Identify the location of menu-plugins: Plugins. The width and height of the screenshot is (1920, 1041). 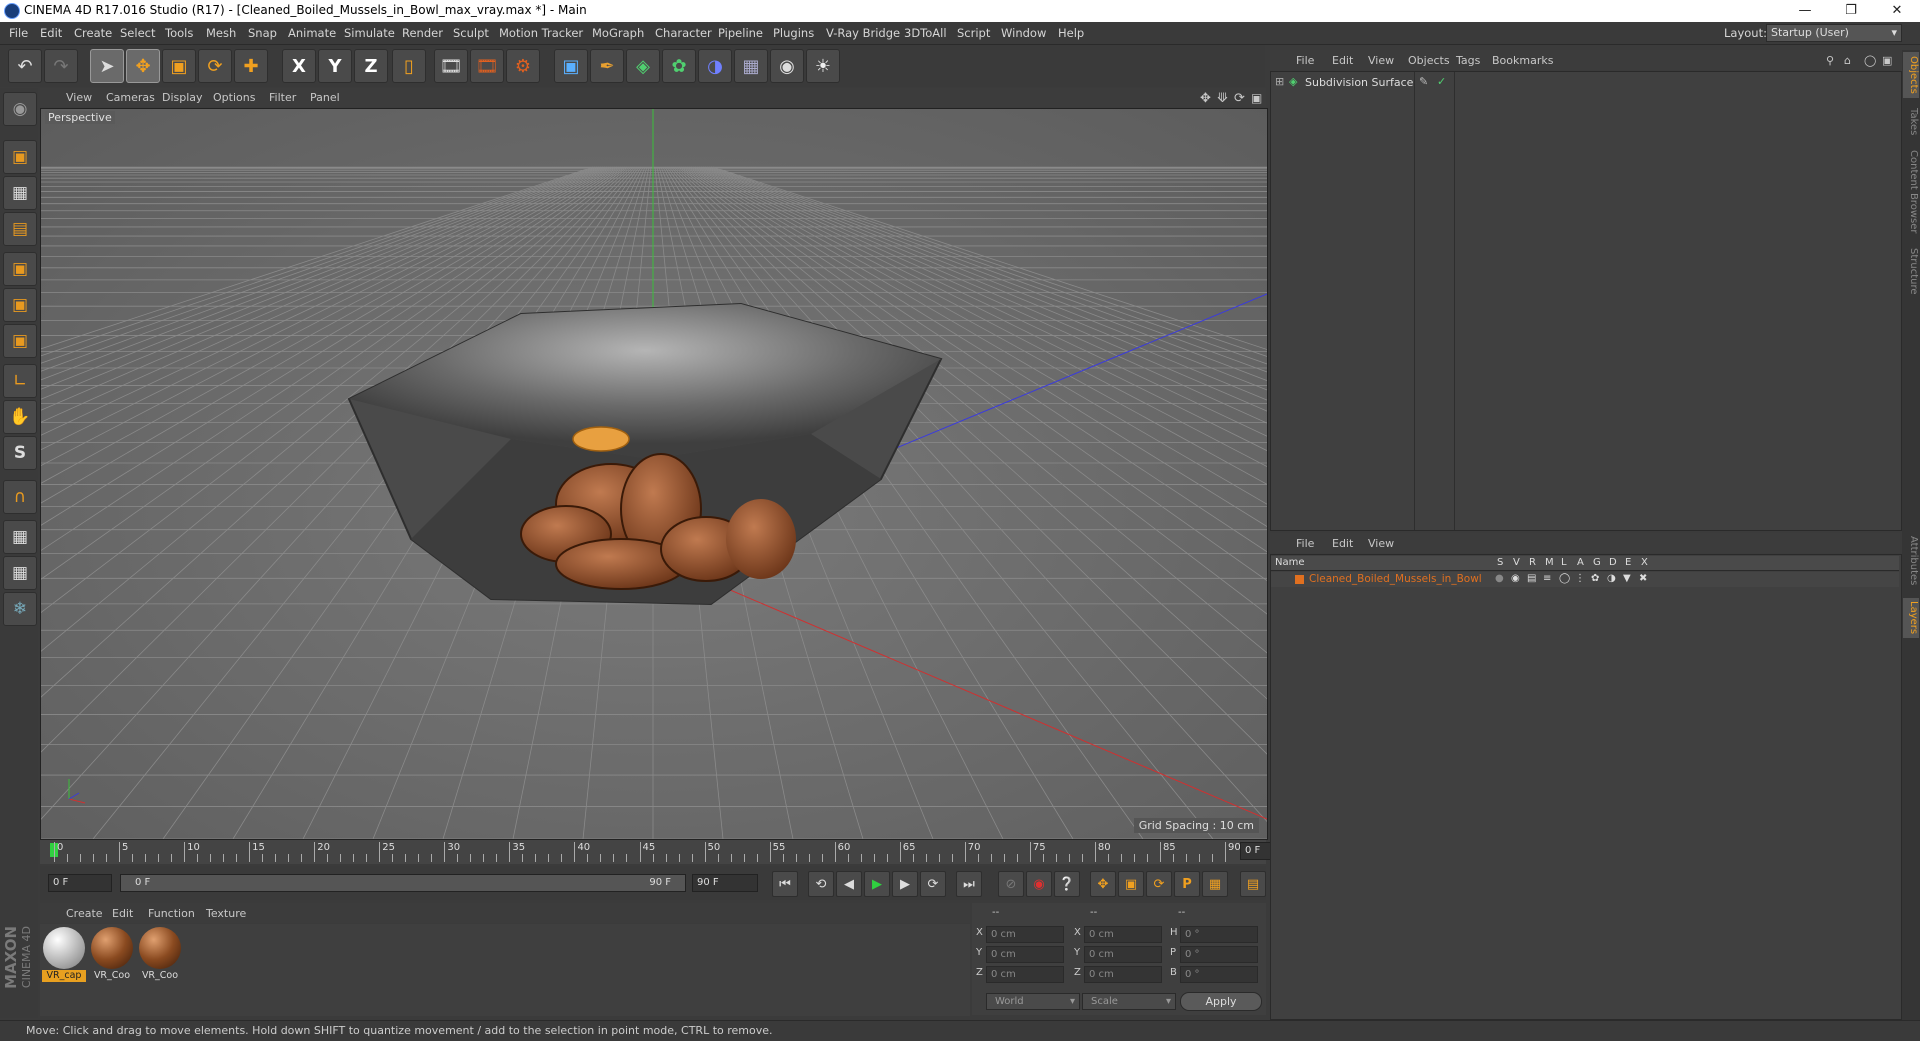
(793, 33).